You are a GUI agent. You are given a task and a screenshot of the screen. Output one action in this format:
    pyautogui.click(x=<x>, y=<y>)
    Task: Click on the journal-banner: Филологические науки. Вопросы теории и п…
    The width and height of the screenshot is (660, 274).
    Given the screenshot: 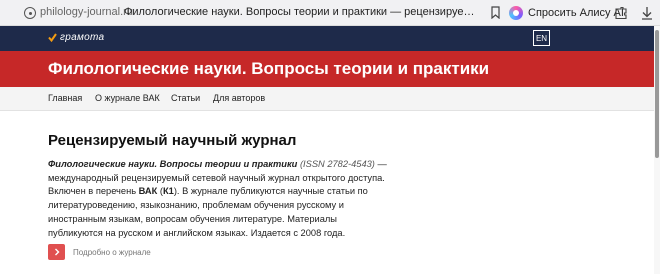 What is the action you would take?
    pyautogui.click(x=330, y=69)
    